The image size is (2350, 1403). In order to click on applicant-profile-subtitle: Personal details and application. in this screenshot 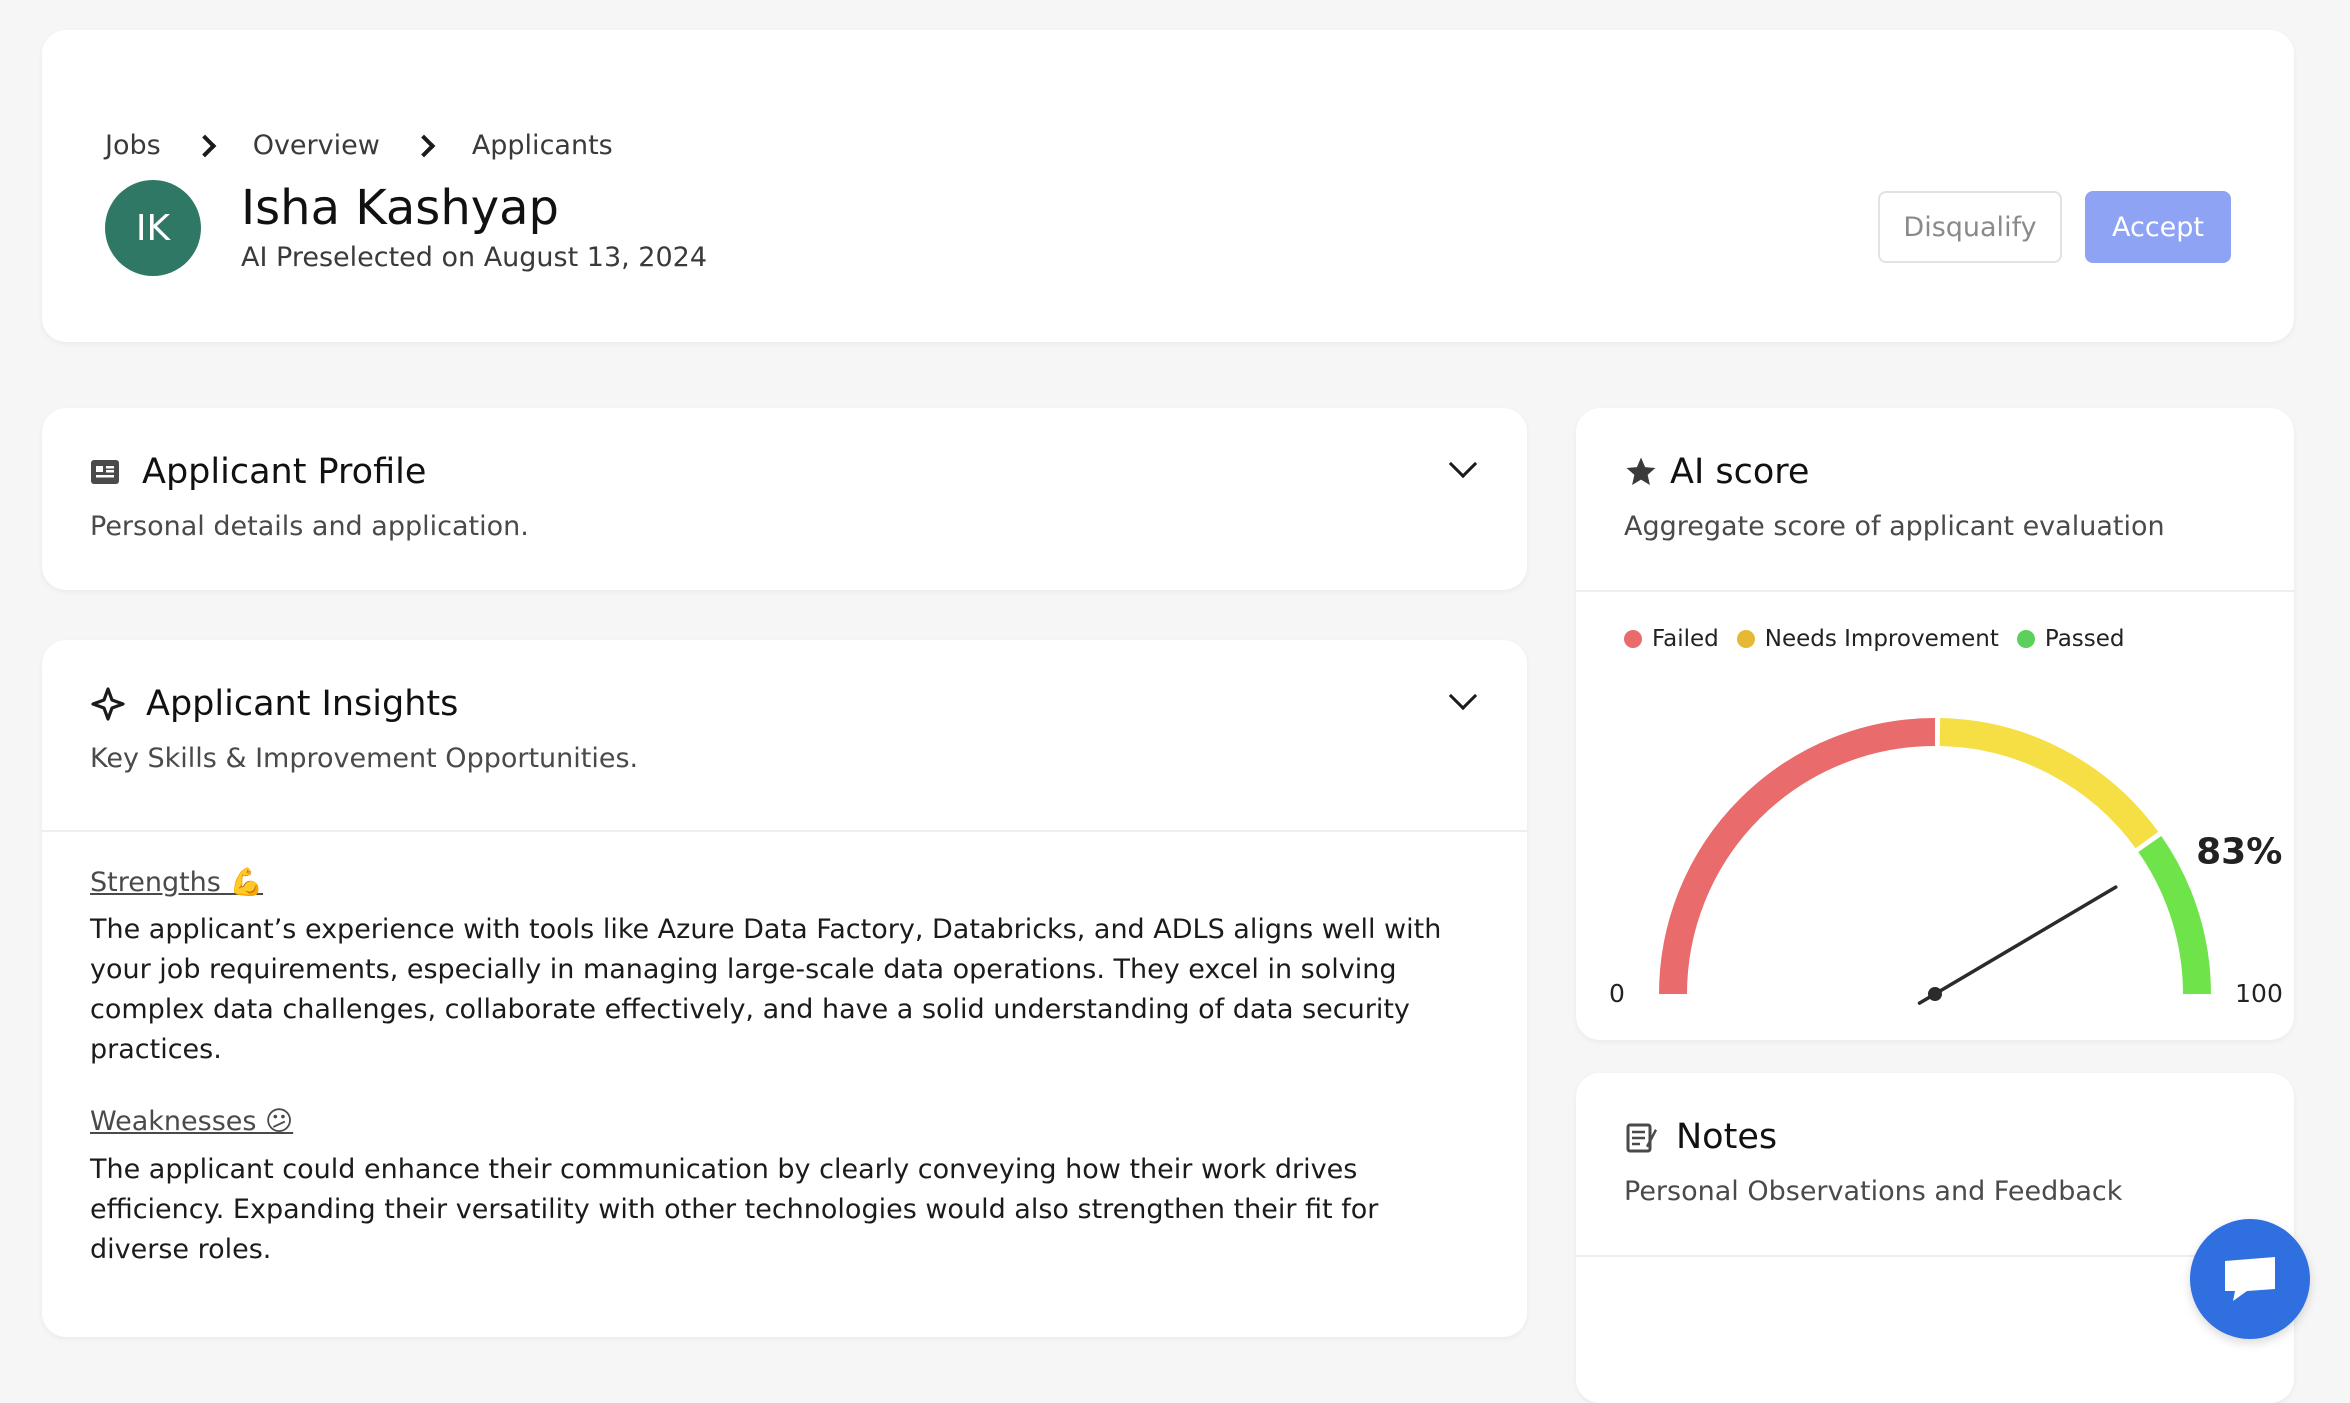, I will do `click(309, 526)`.